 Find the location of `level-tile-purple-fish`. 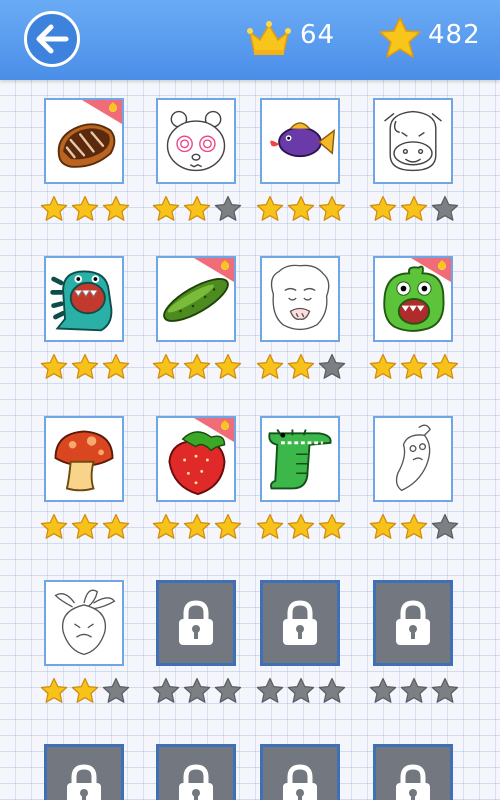

level-tile-purple-fish is located at coordinates (300, 141).